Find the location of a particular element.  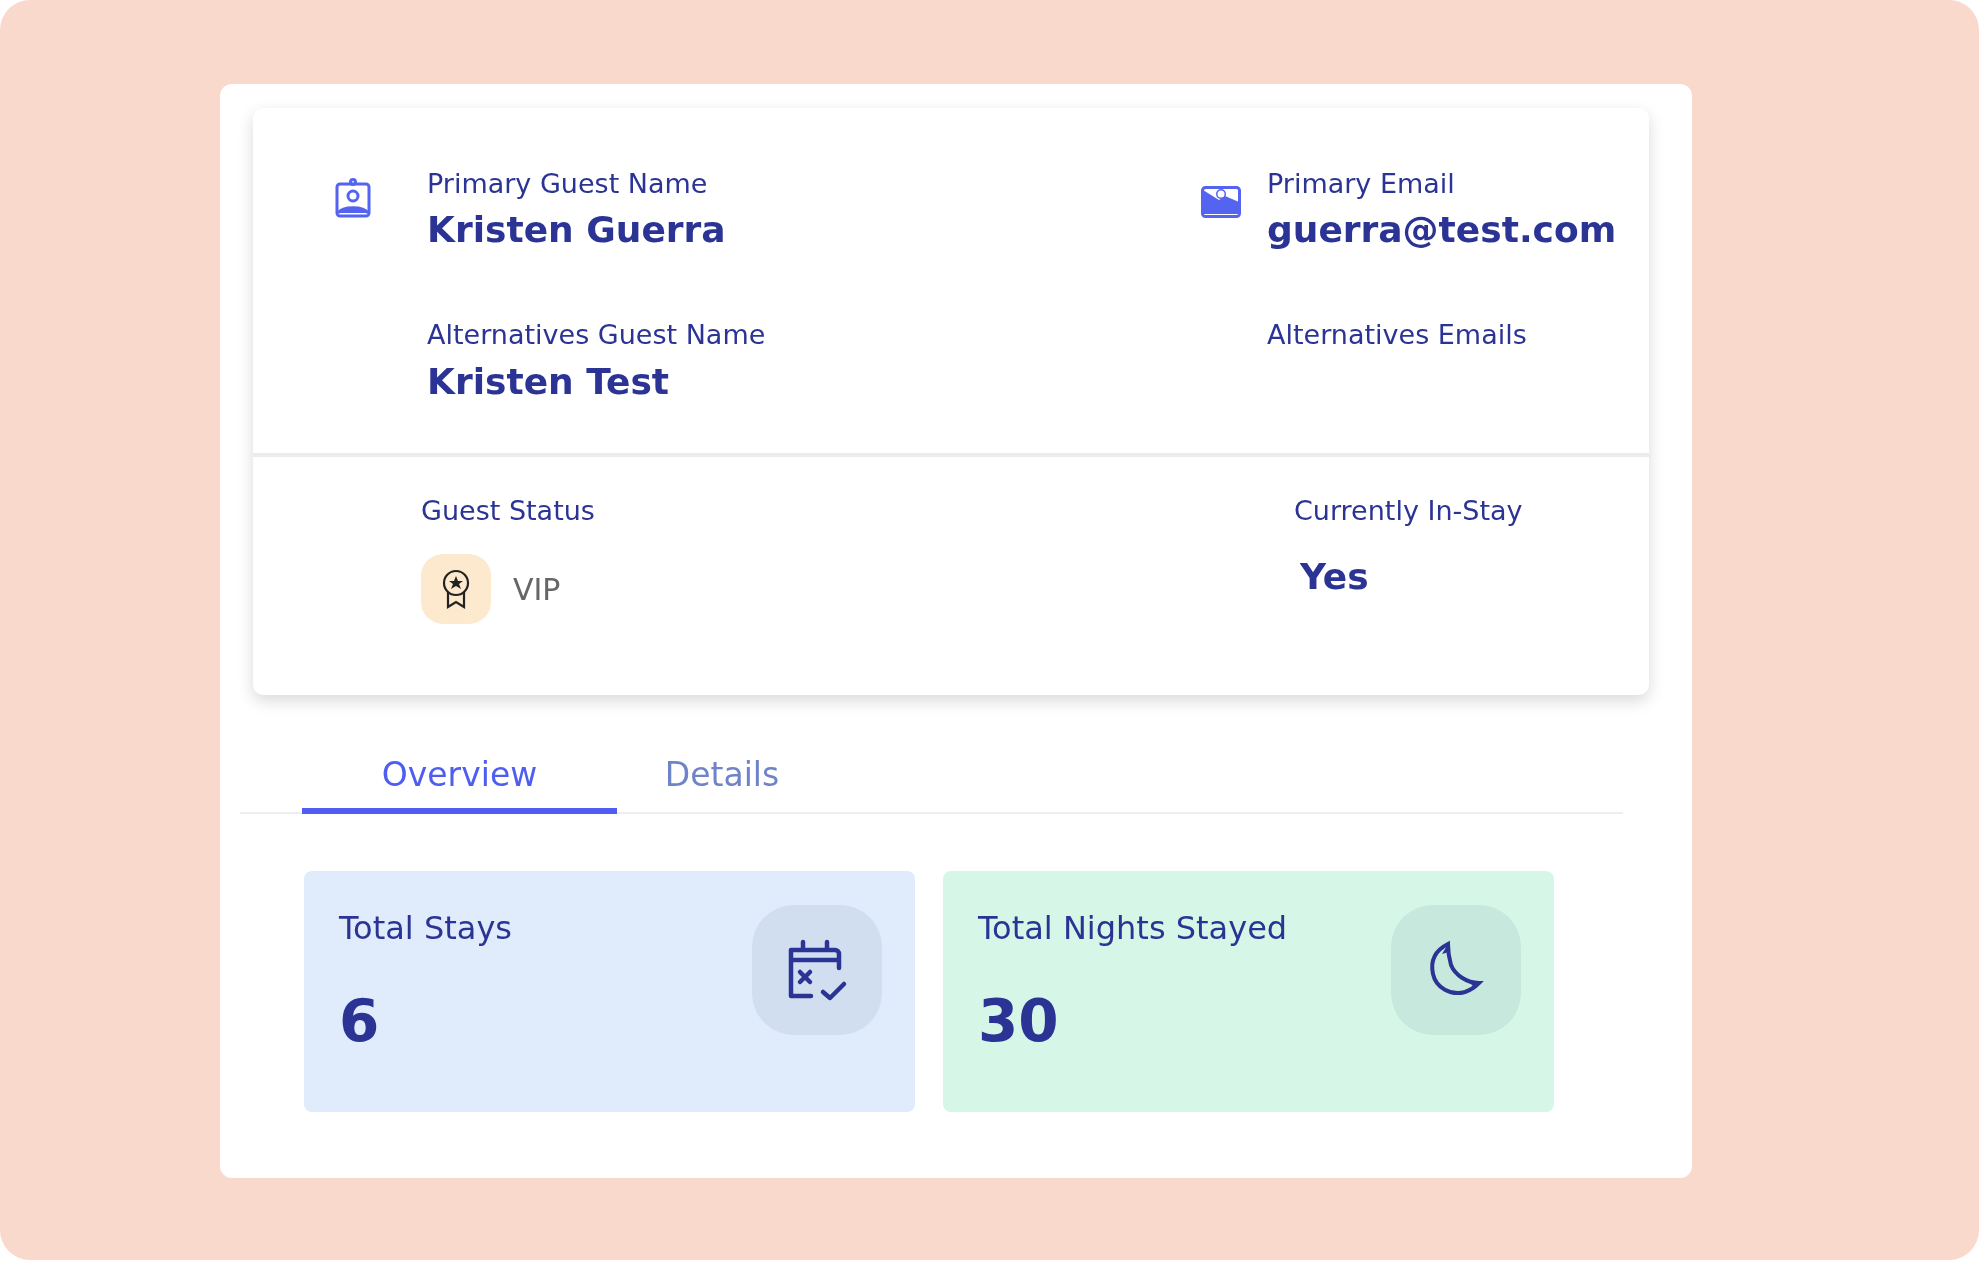

tab: Details is located at coordinates (722, 778).